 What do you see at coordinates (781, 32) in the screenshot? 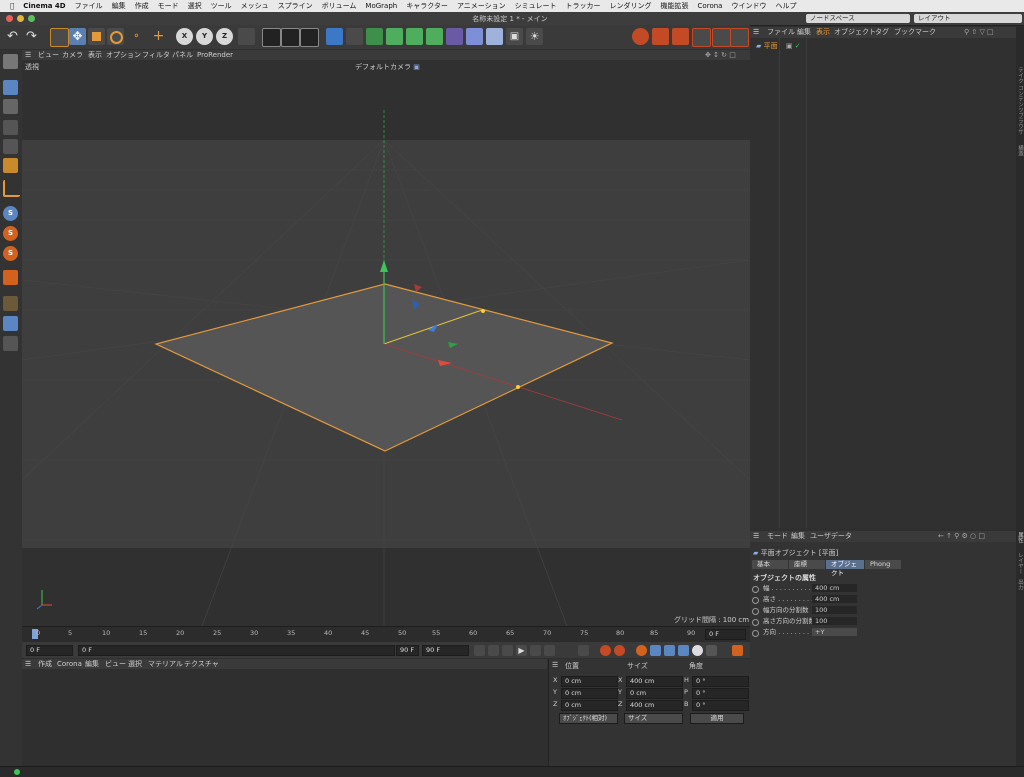
I see `object-menu-file: ファイル` at bounding box center [781, 32].